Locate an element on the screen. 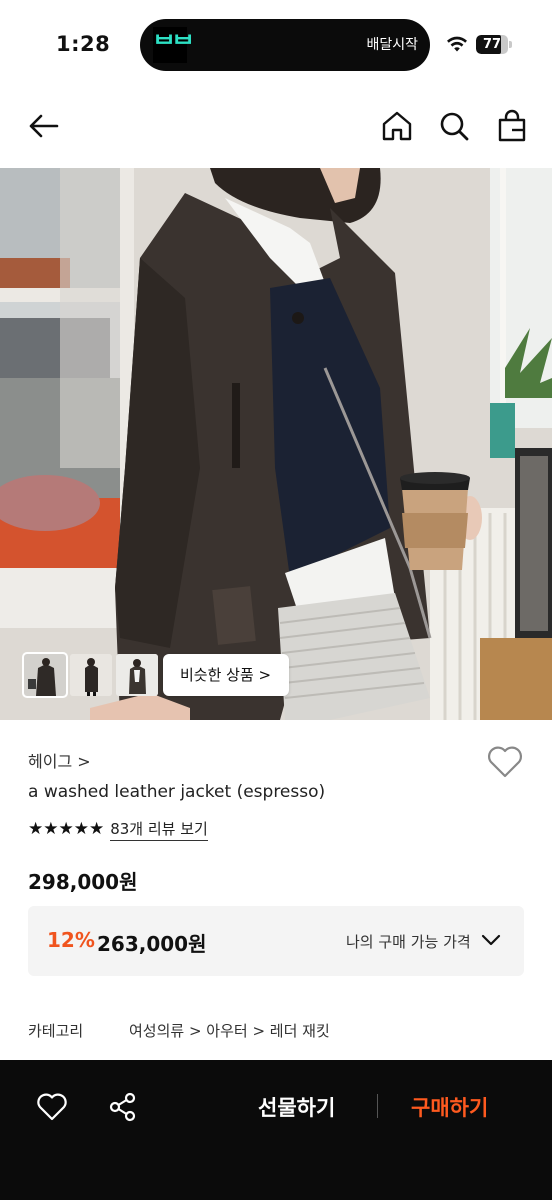 This screenshot has width=552, height=1200. back-arrow-icon is located at coordinates (43, 126).